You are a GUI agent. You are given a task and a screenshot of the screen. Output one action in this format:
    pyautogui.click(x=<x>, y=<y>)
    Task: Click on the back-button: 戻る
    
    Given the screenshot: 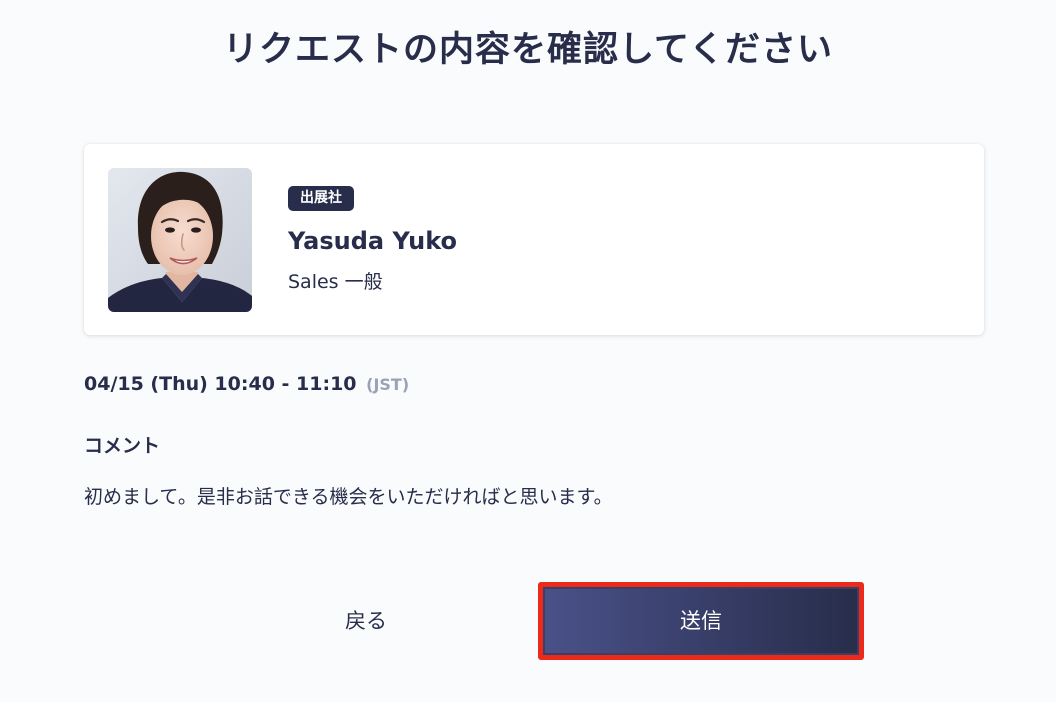 What is the action you would take?
    pyautogui.click(x=366, y=621)
    